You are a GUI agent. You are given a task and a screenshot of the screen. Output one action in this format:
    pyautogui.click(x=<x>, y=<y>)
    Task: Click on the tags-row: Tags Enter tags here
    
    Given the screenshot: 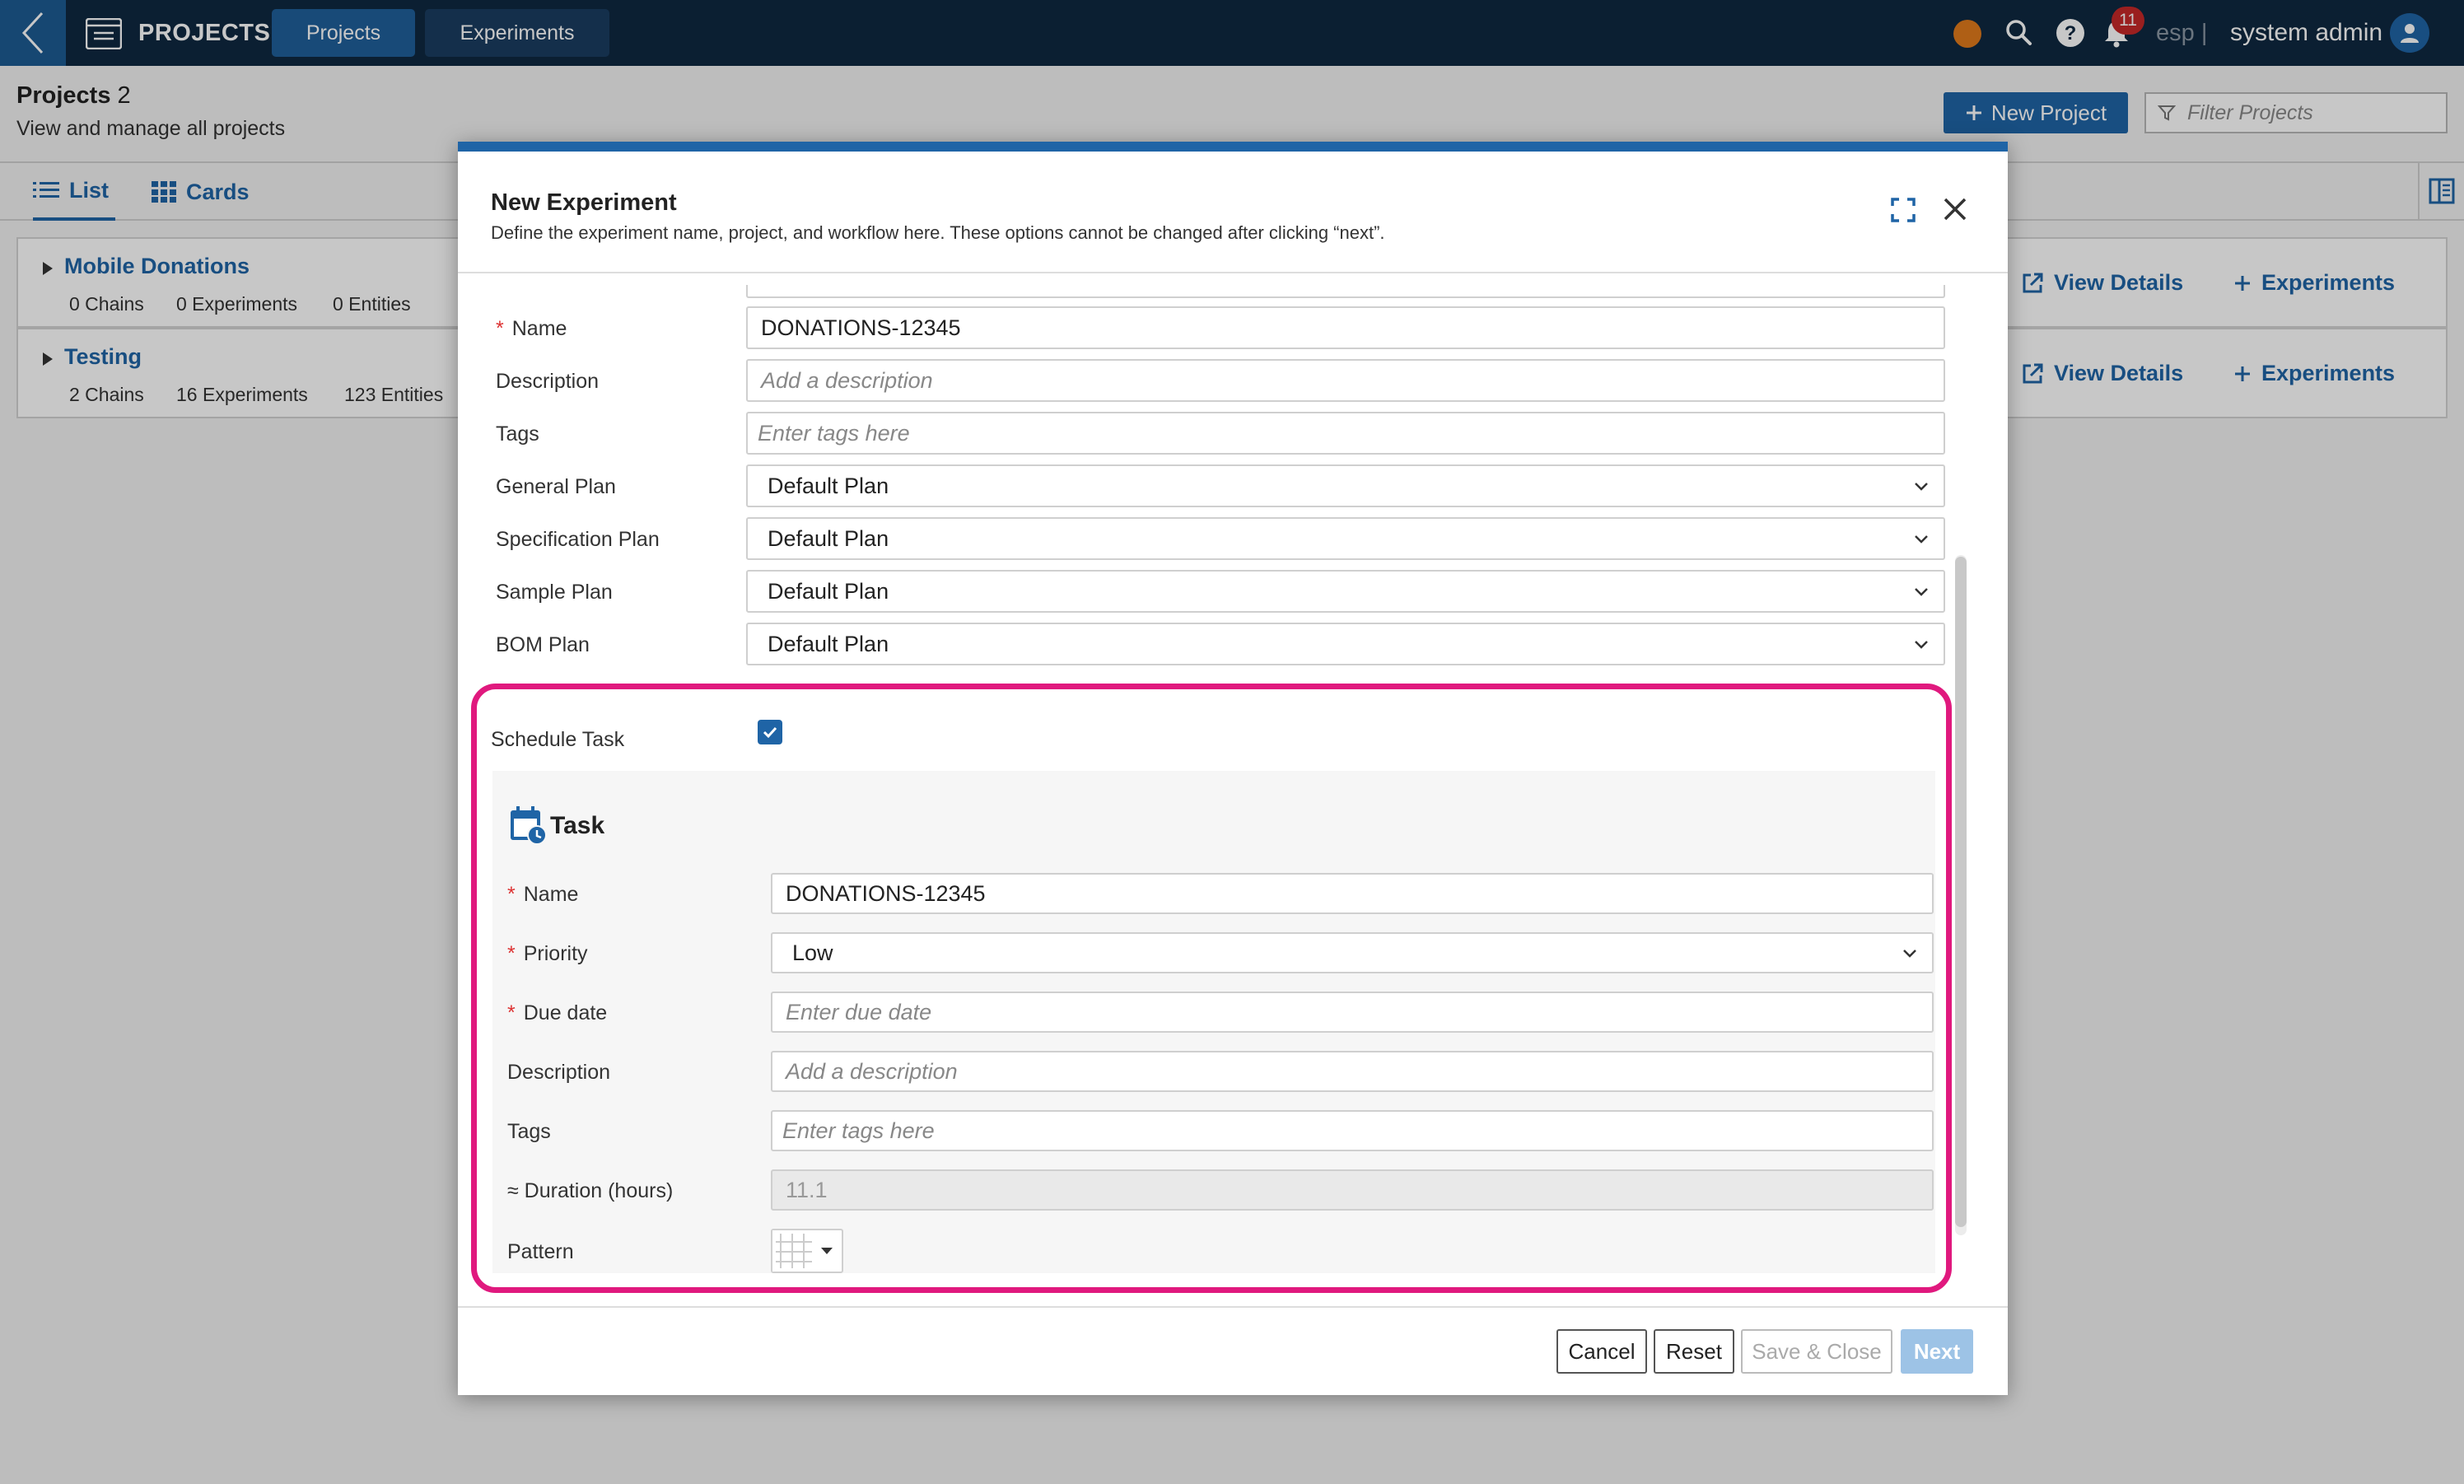 What is the action you would take?
    pyautogui.click(x=1233, y=434)
    